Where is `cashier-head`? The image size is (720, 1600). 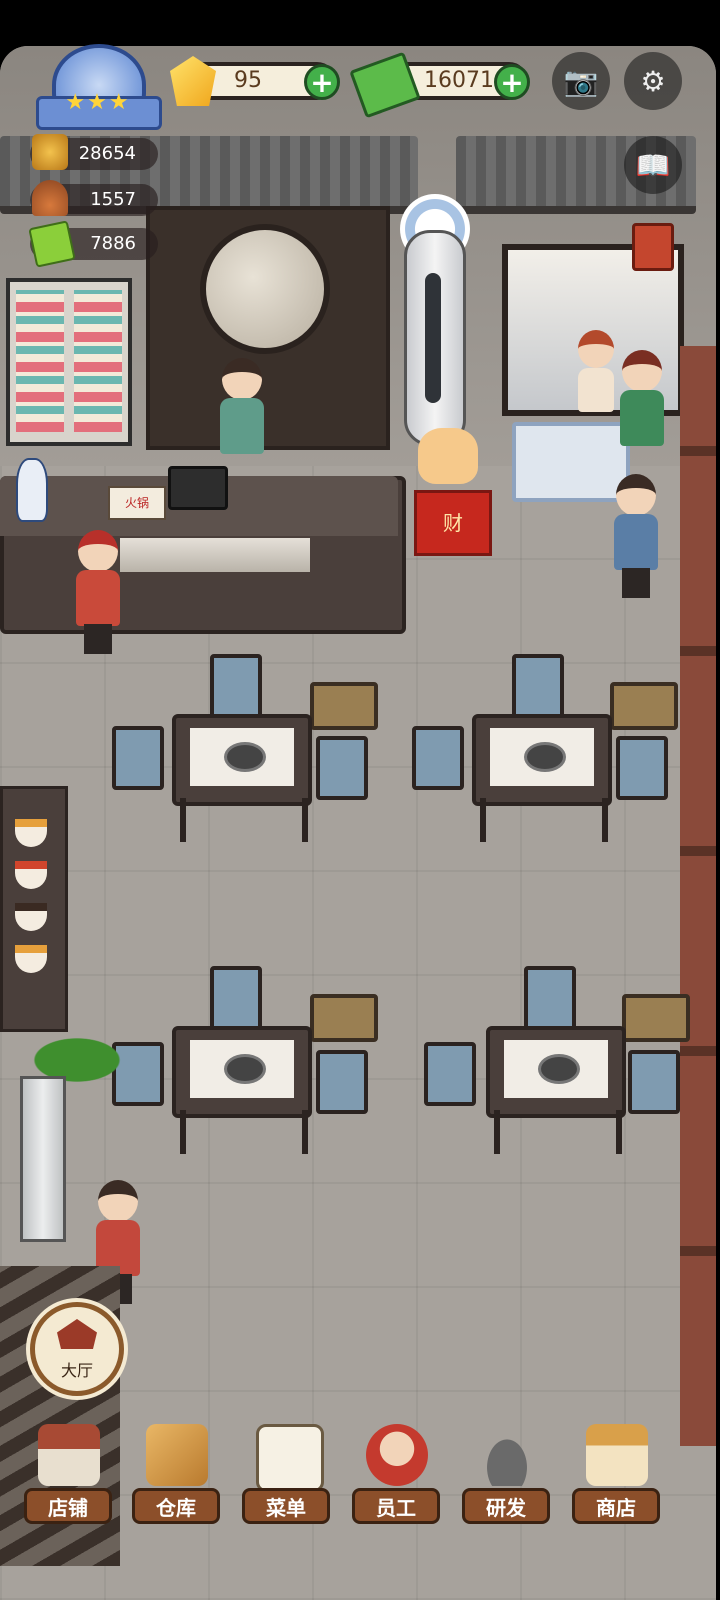
cashier-head is located at coordinates (242, 379).